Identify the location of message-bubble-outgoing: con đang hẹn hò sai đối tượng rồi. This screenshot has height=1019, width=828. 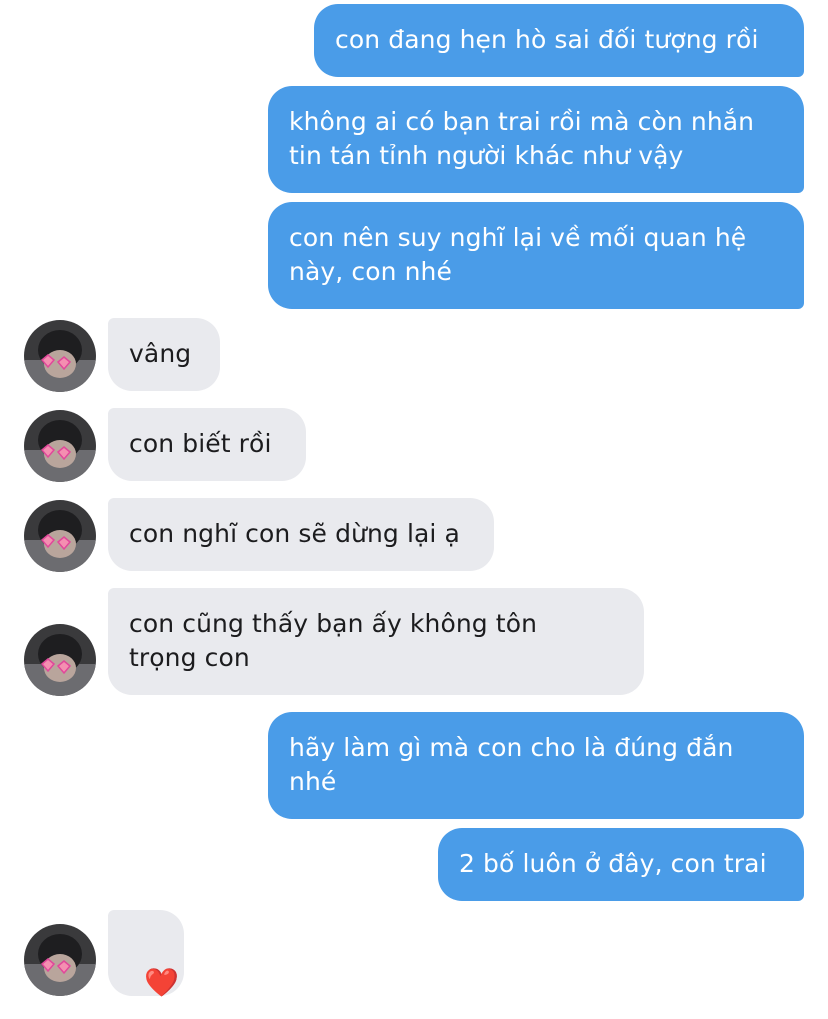
(559, 40).